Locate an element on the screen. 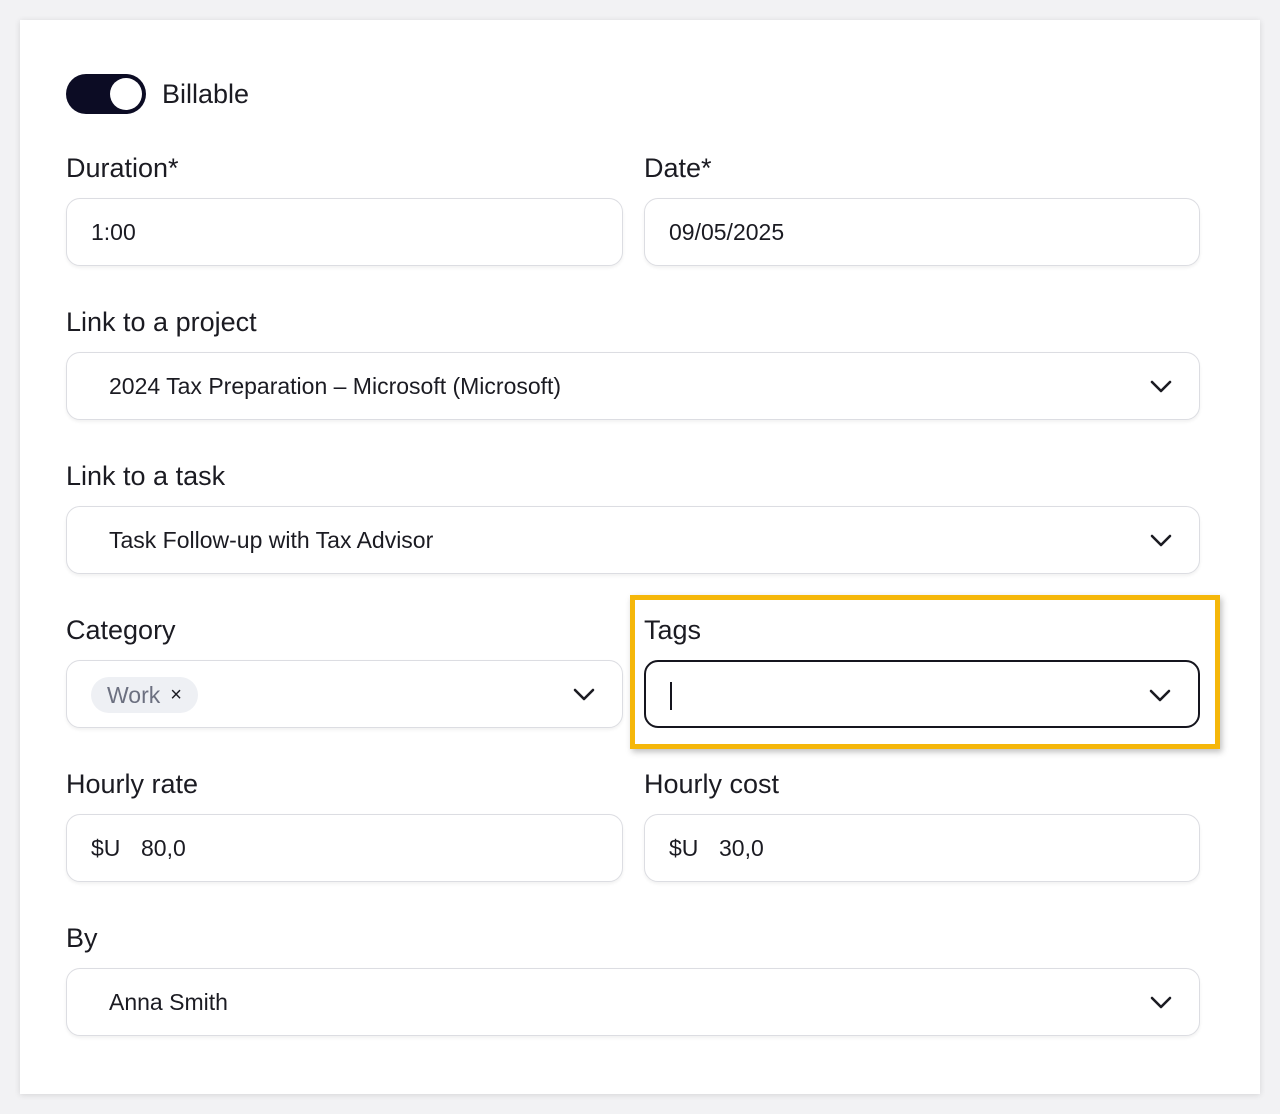  by-label: By is located at coordinates (82, 938).